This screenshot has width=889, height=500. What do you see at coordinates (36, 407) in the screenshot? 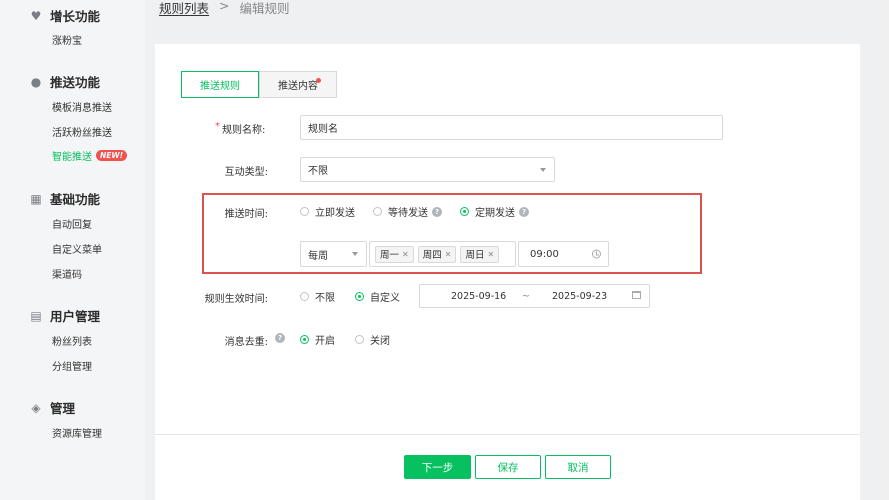
I see `layers-icon: ◈` at bounding box center [36, 407].